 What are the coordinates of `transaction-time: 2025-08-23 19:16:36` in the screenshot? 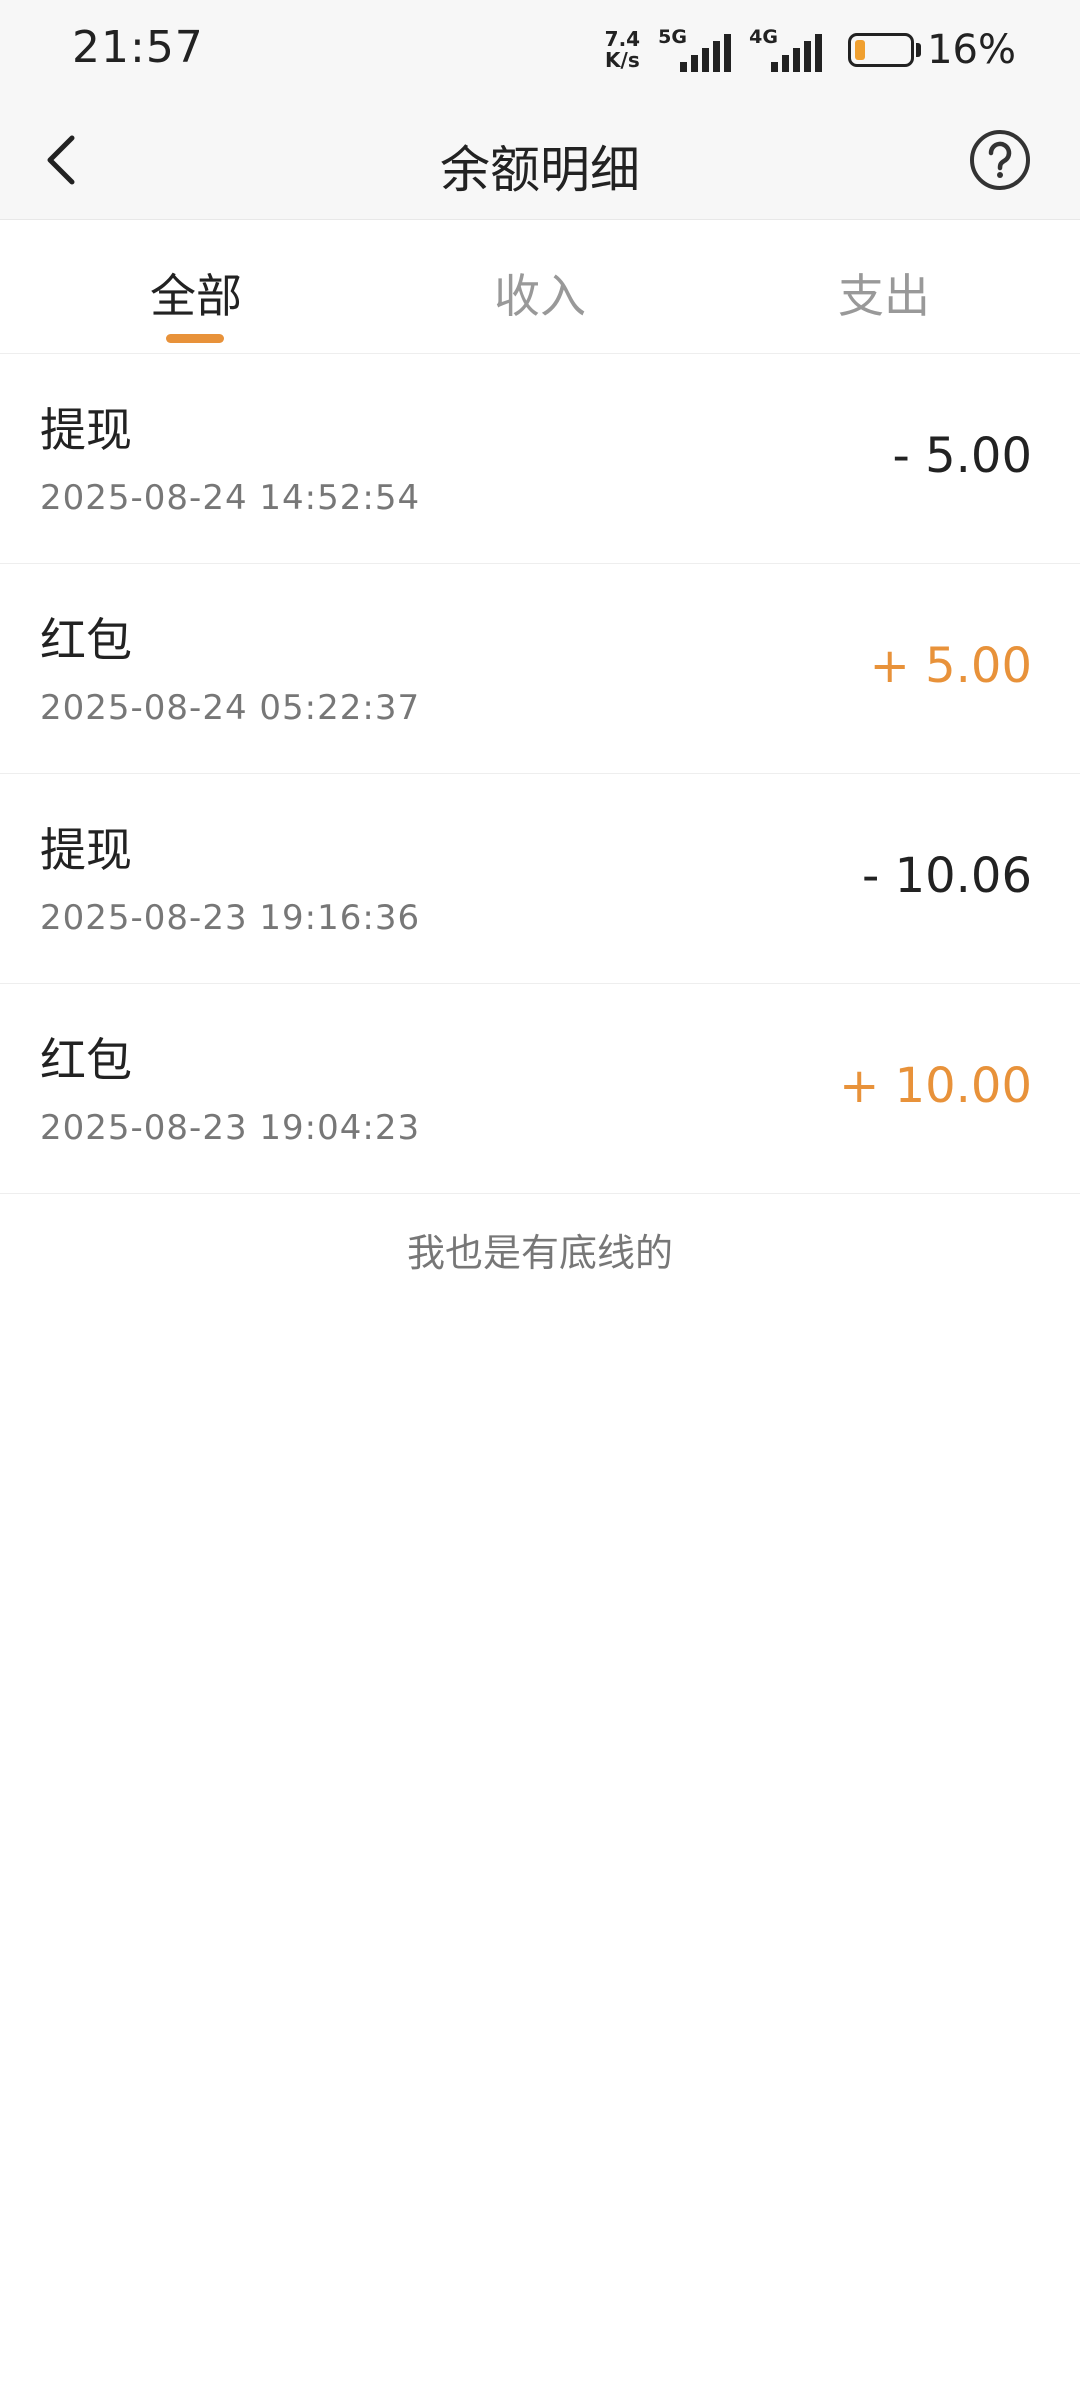 It's located at (230, 918).